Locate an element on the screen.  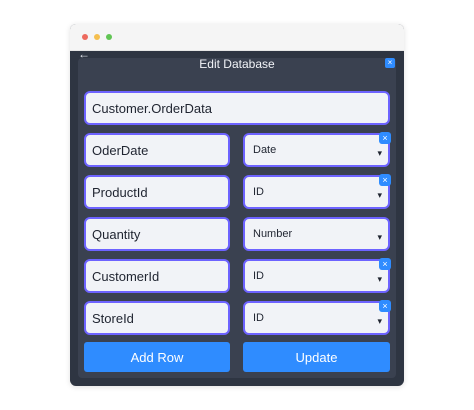
titlebar is located at coordinates (237, 37).